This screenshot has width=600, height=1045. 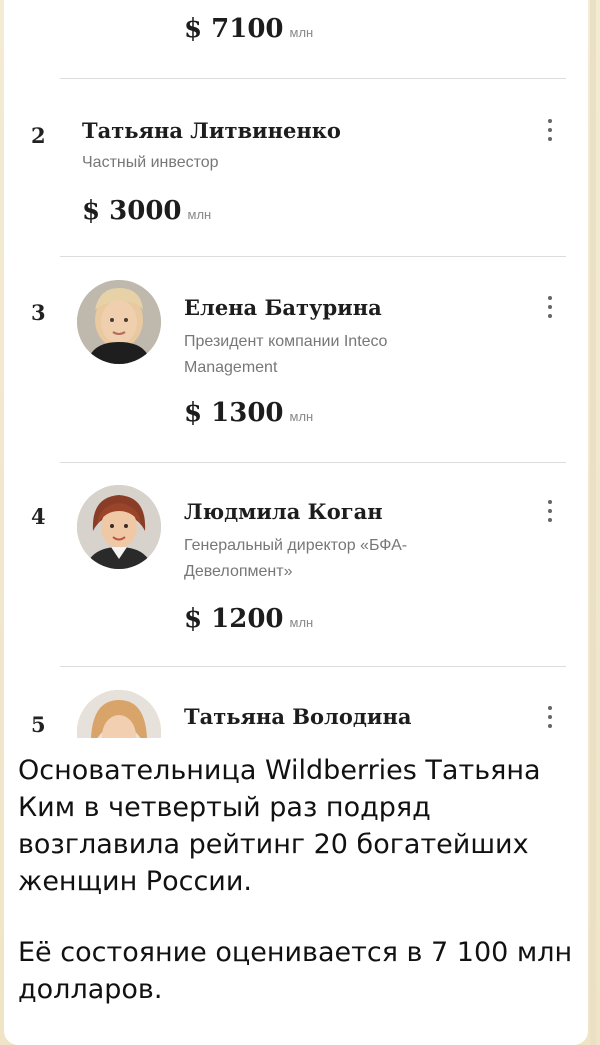 What do you see at coordinates (296, 558) in the screenshot?
I see `person-role: Генеральный директор «БФА-Девелопмент»` at bounding box center [296, 558].